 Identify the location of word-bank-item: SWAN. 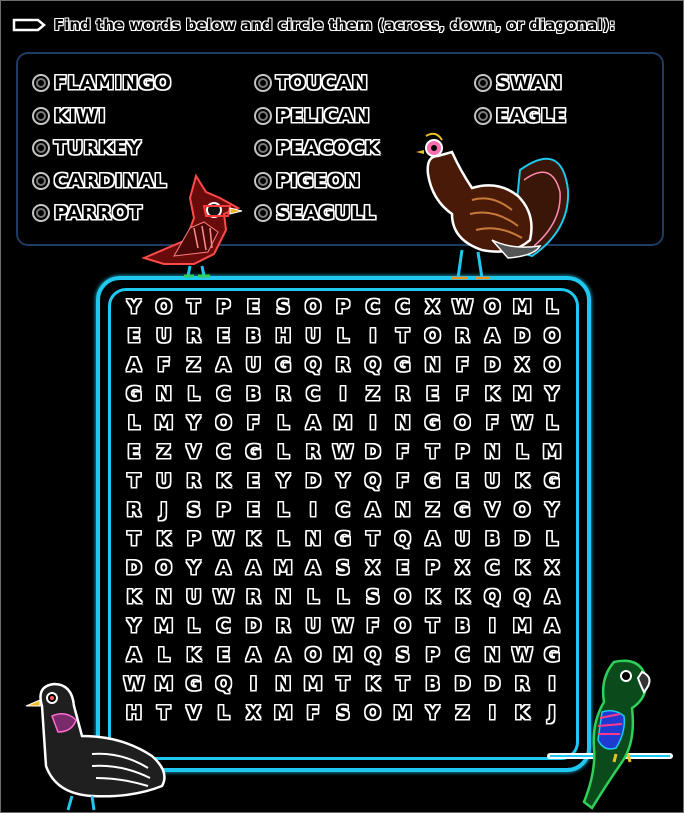
(518, 83).